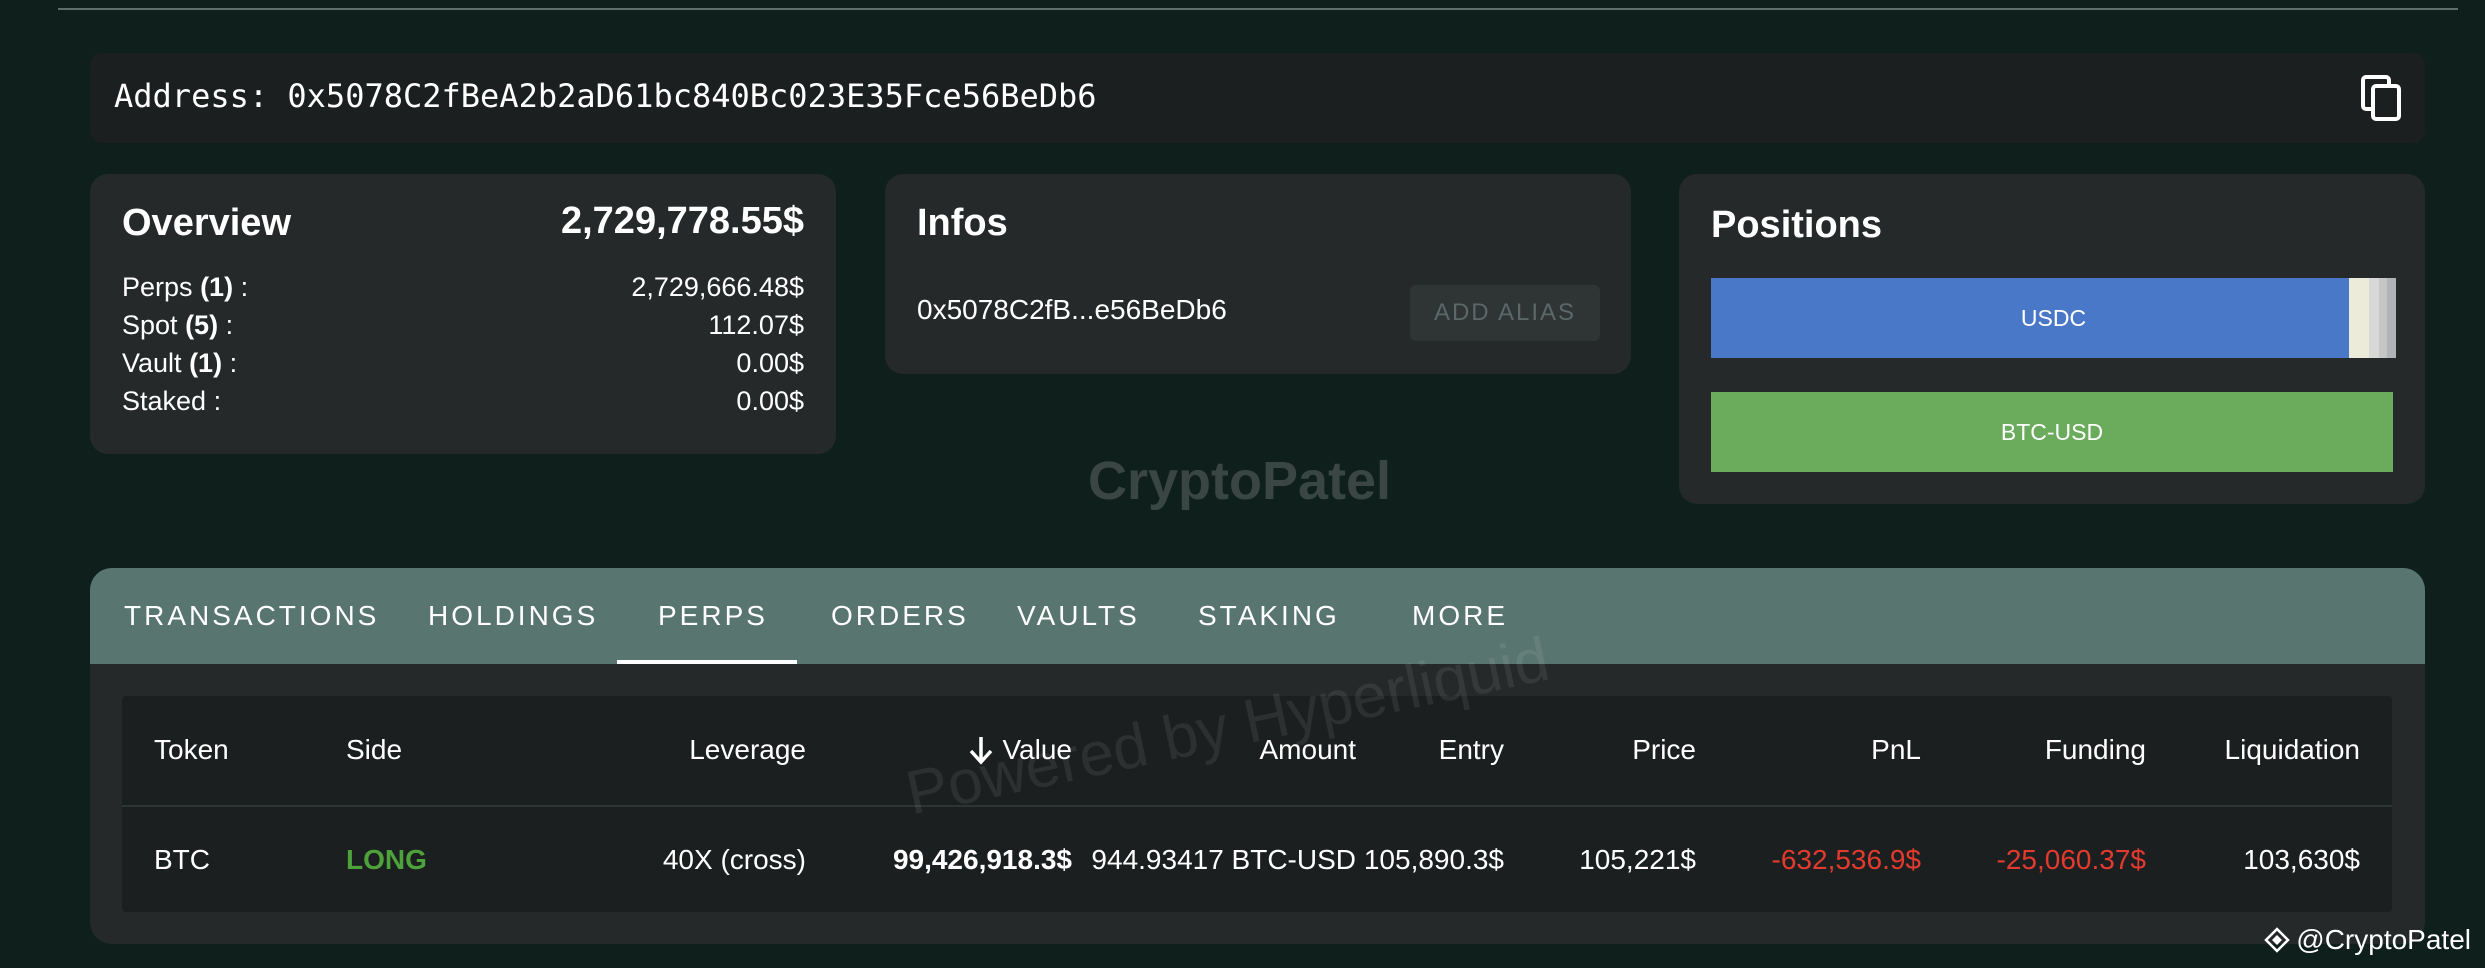  Describe the element at coordinates (206, 223) in the screenshot. I see `overview-title: Overview` at that location.